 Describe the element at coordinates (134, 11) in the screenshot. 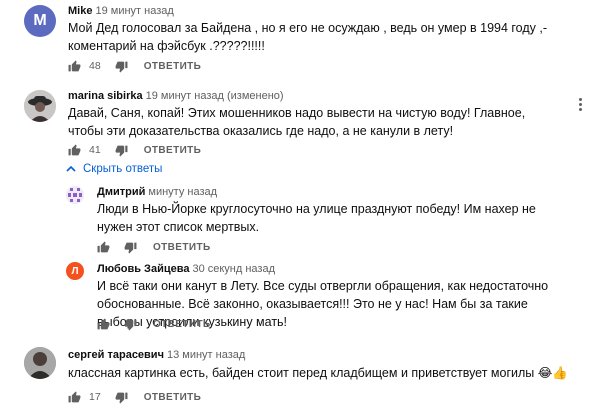

I see `comment-time: 19 минут назад` at that location.